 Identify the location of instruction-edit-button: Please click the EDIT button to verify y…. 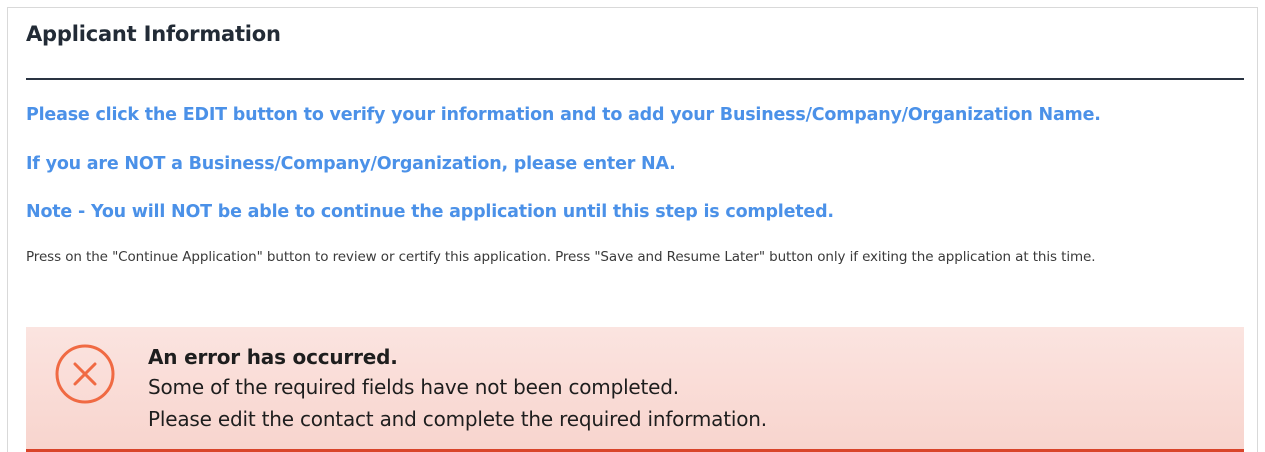
(563, 115).